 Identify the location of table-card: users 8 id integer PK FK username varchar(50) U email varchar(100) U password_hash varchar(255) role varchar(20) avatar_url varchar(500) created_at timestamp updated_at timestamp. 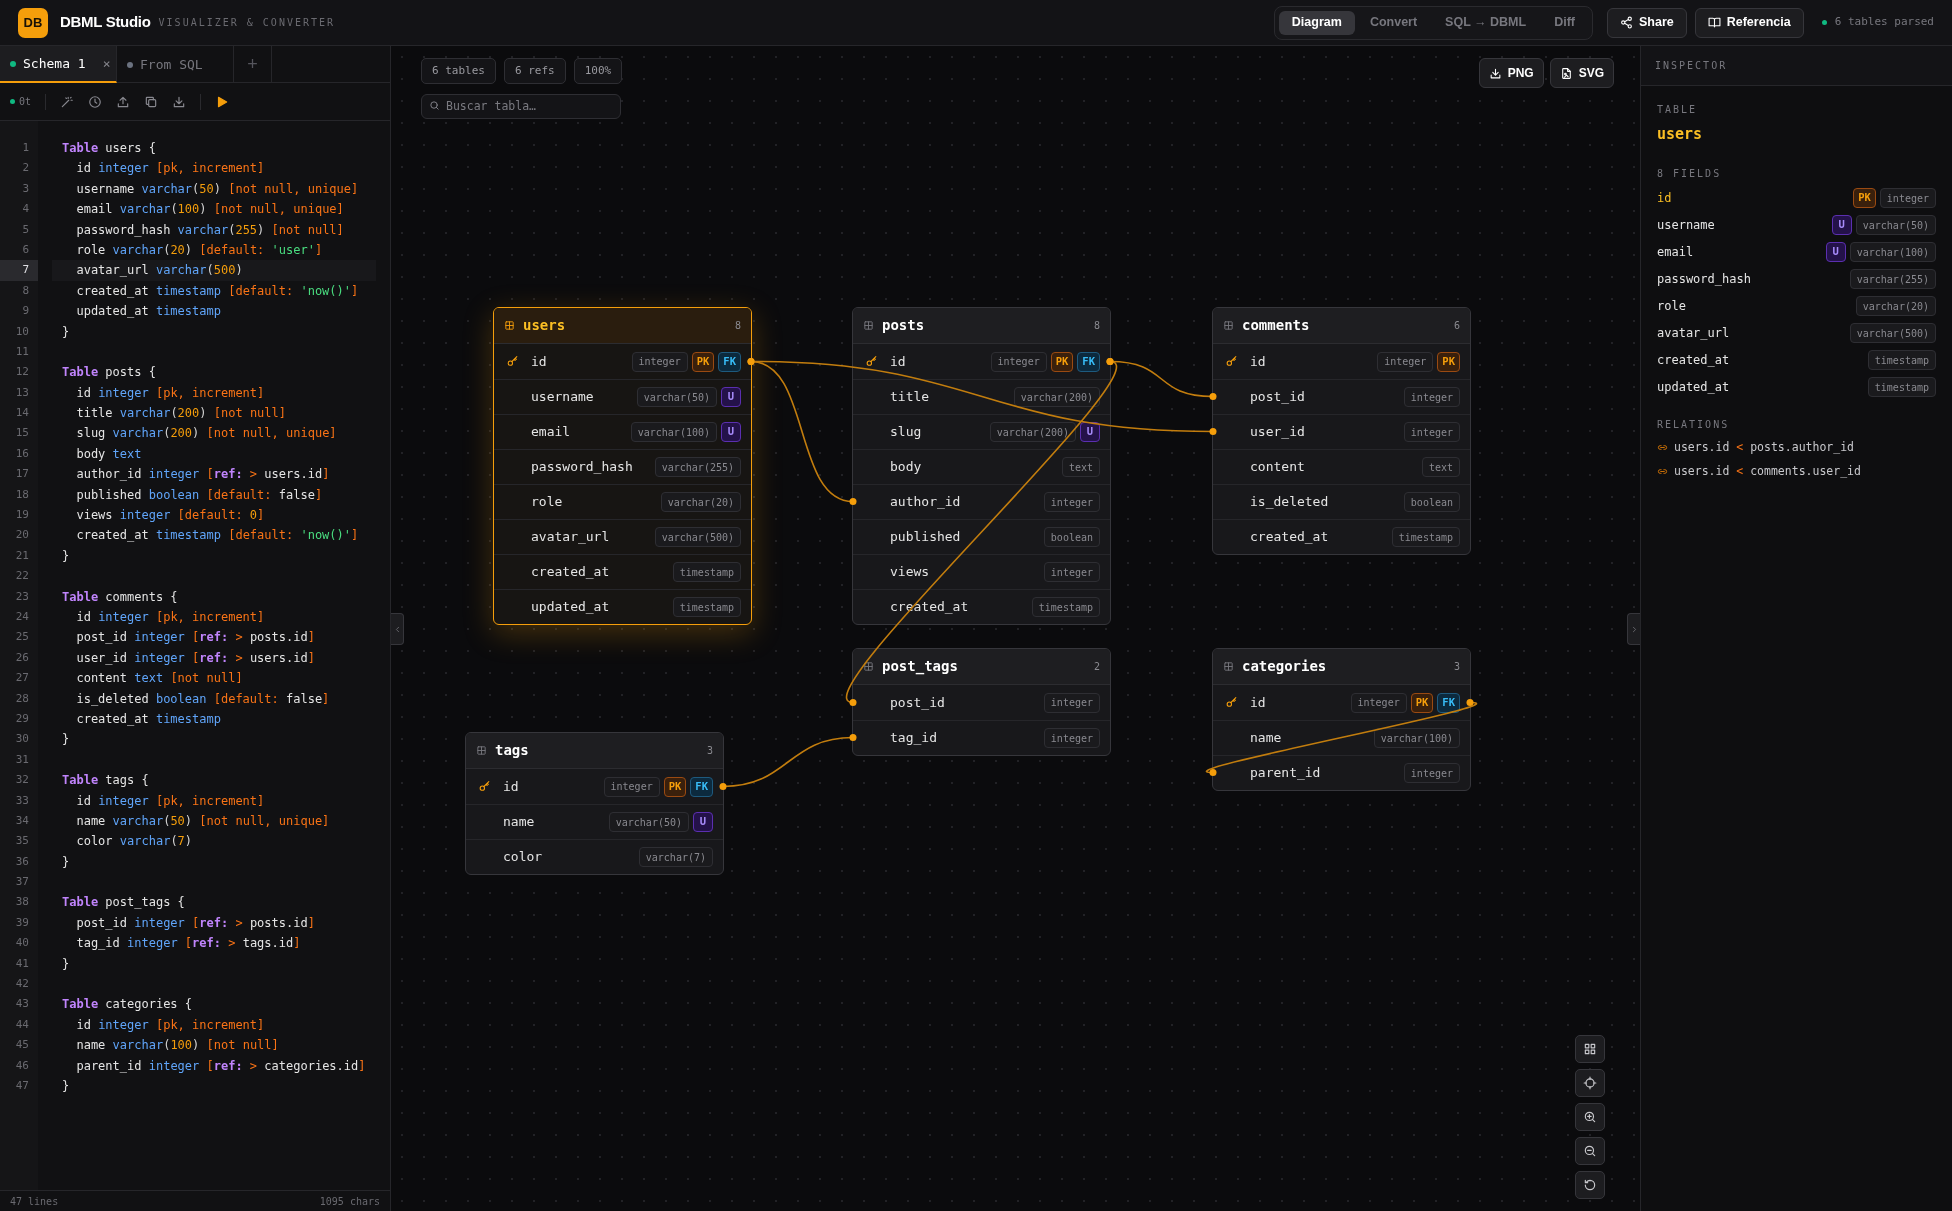
(622, 466).